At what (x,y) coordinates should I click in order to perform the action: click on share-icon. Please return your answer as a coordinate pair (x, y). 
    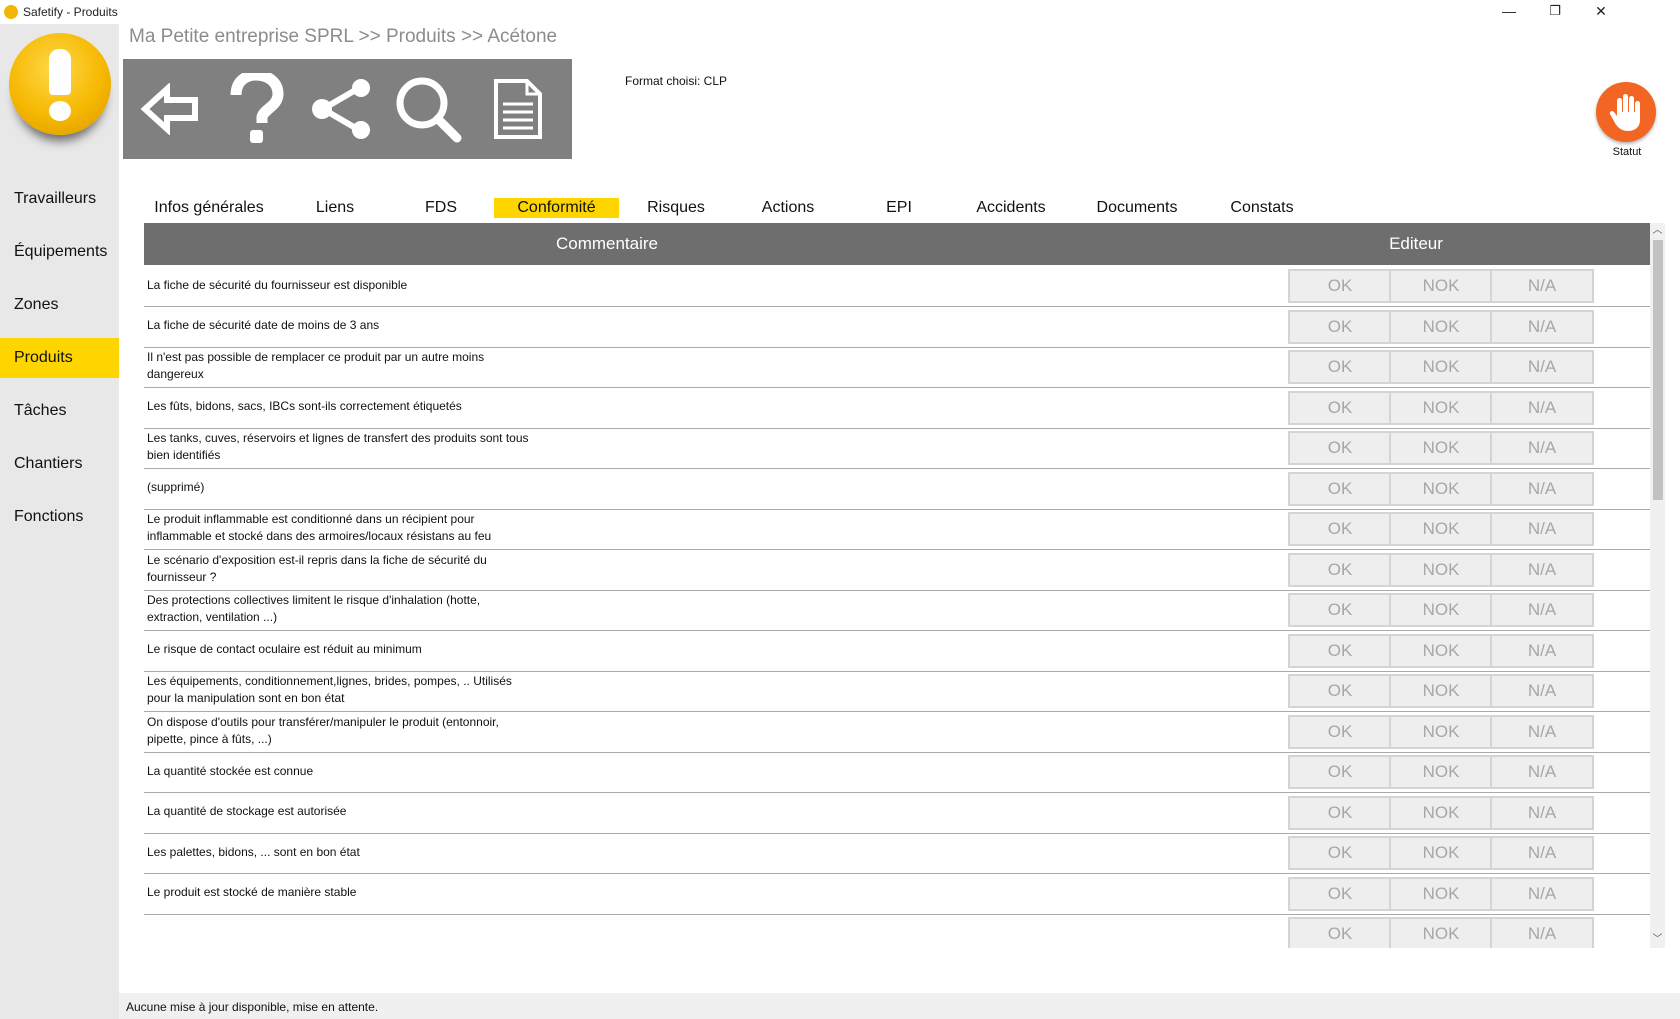
    Looking at the image, I should click on (342, 109).